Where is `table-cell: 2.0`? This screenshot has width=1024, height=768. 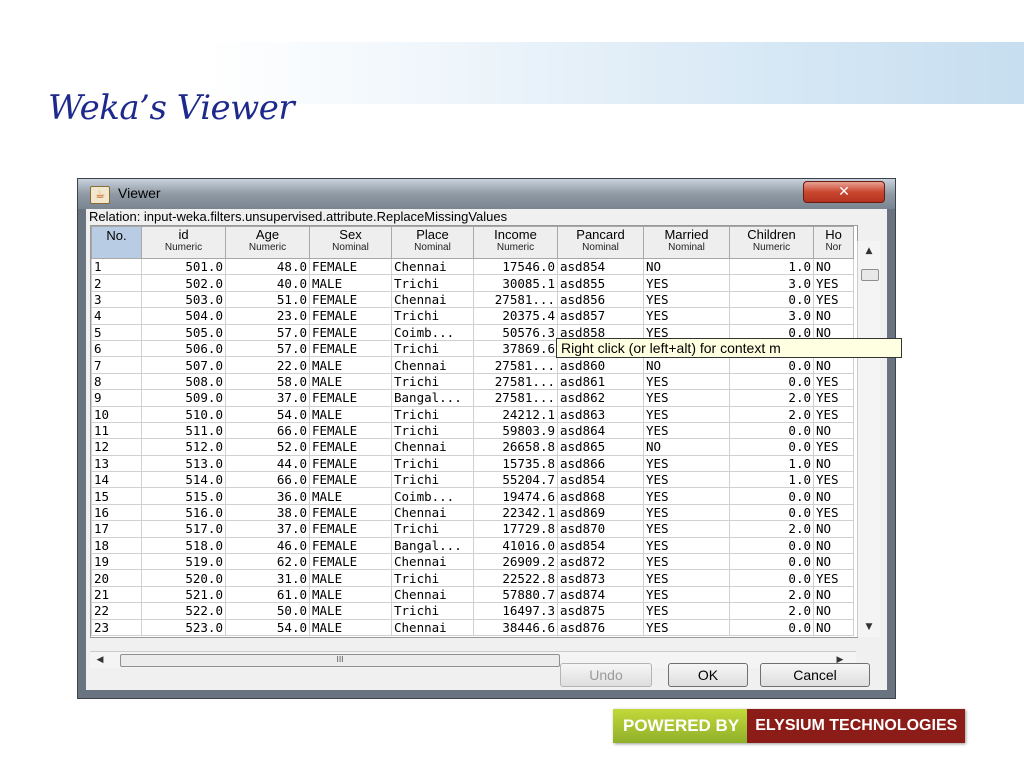
table-cell: 2.0 is located at coordinates (771, 529).